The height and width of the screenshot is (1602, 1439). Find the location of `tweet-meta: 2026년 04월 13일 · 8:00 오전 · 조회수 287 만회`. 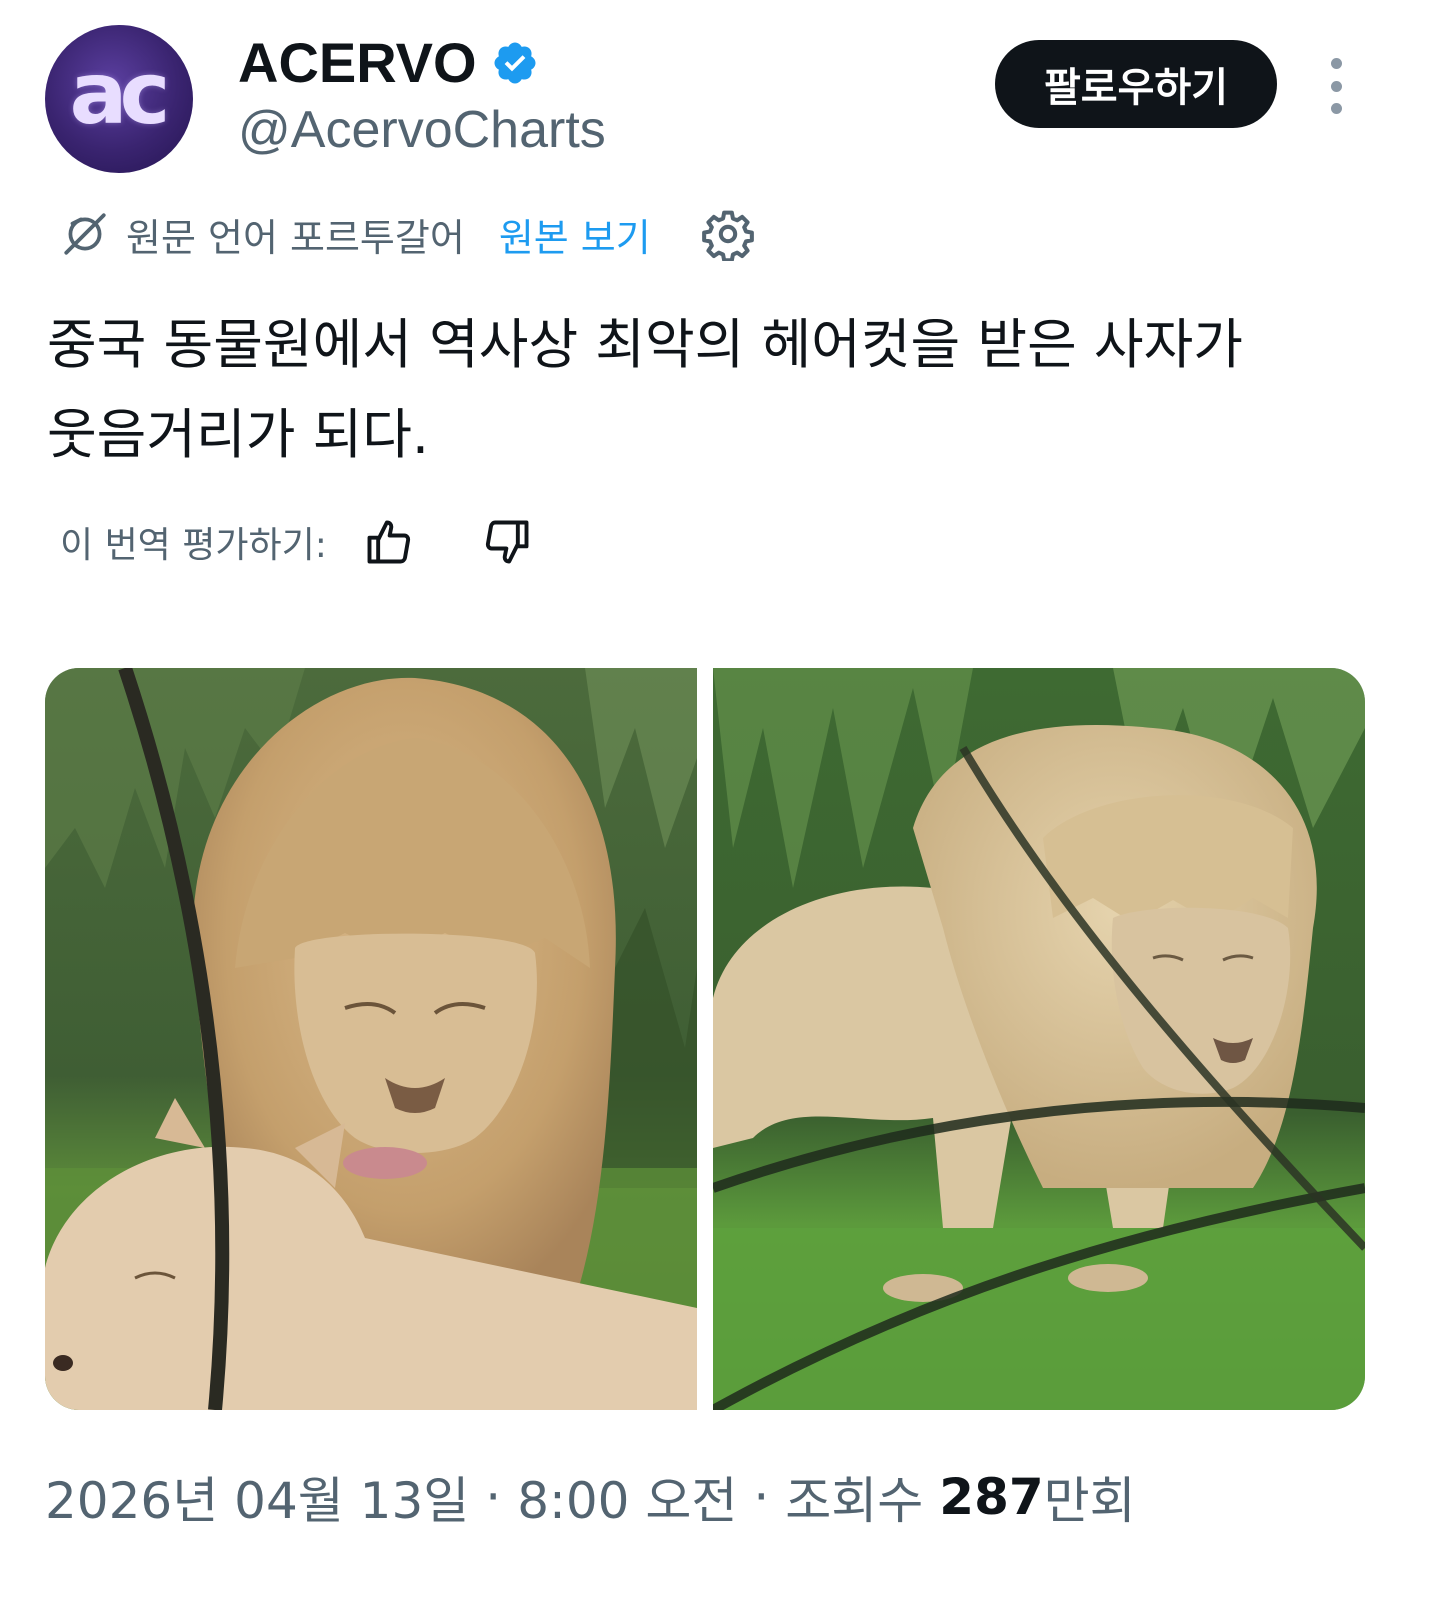

tweet-meta: 2026년 04월 13일 · 8:00 오전 · 조회수 287 만회 is located at coordinates (590, 1497).